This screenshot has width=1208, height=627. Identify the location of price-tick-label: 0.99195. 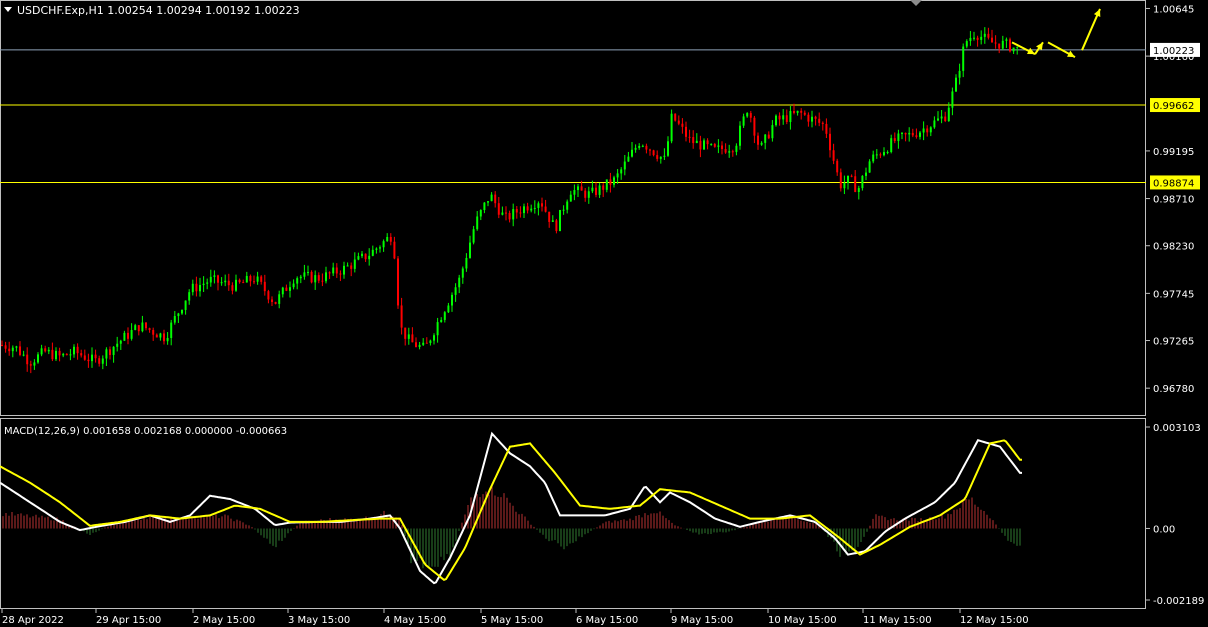
(1173, 152).